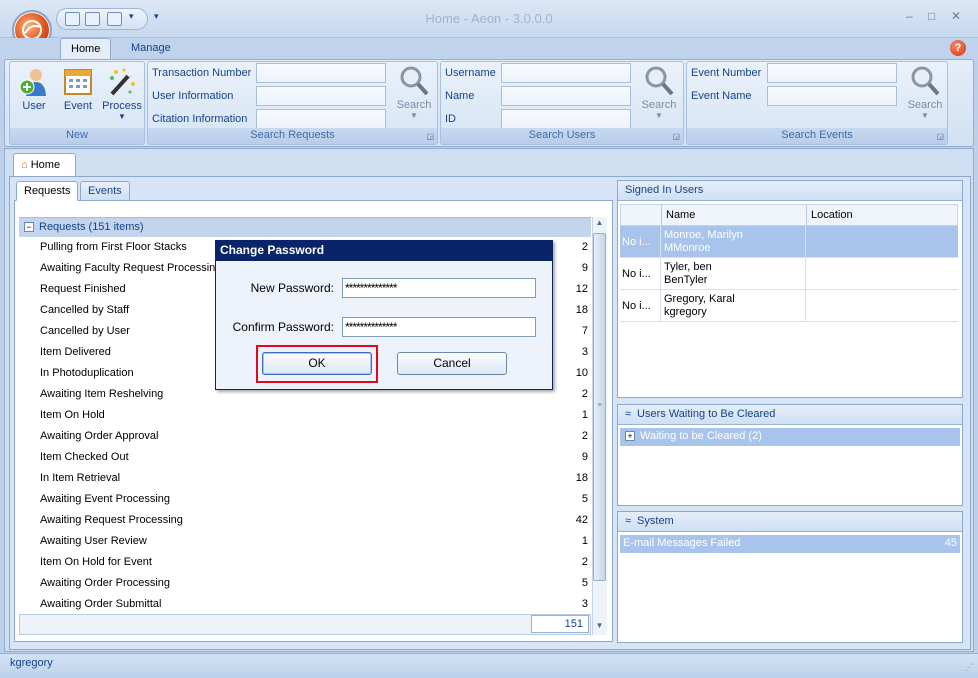  What do you see at coordinates (958, 48) in the screenshot?
I see `help-icon: ?` at bounding box center [958, 48].